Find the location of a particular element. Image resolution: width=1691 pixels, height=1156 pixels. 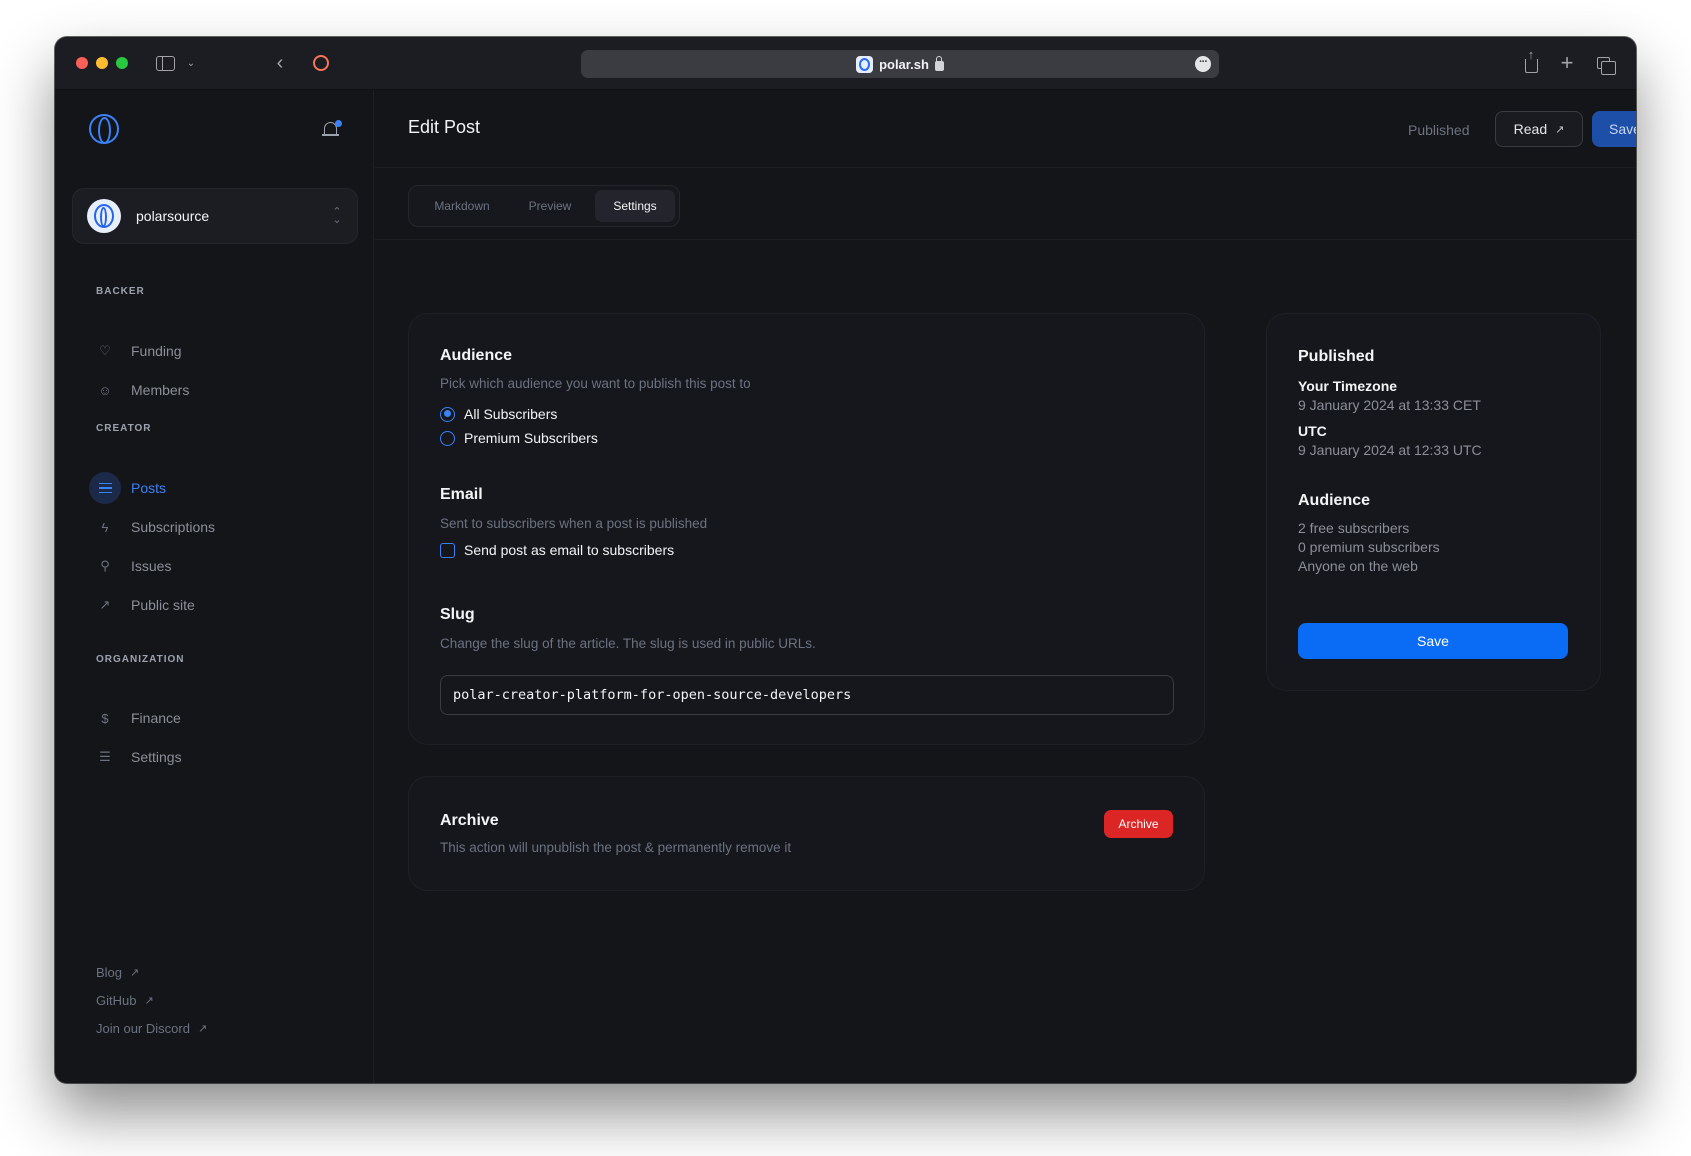

section-label-organization: ORGANIZATION is located at coordinates (140, 659).